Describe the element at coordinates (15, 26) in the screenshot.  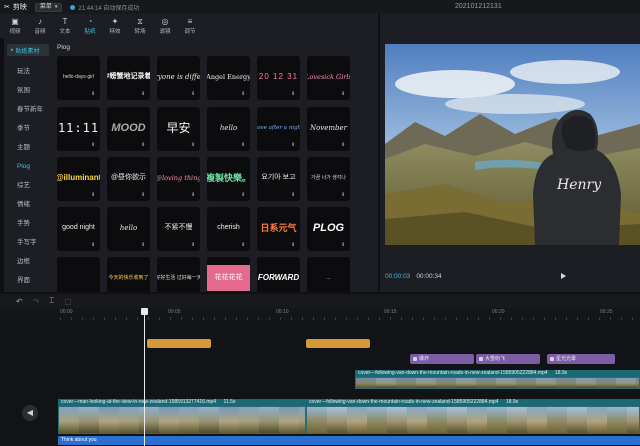
I see `tab-video: ▣ 视频` at that location.